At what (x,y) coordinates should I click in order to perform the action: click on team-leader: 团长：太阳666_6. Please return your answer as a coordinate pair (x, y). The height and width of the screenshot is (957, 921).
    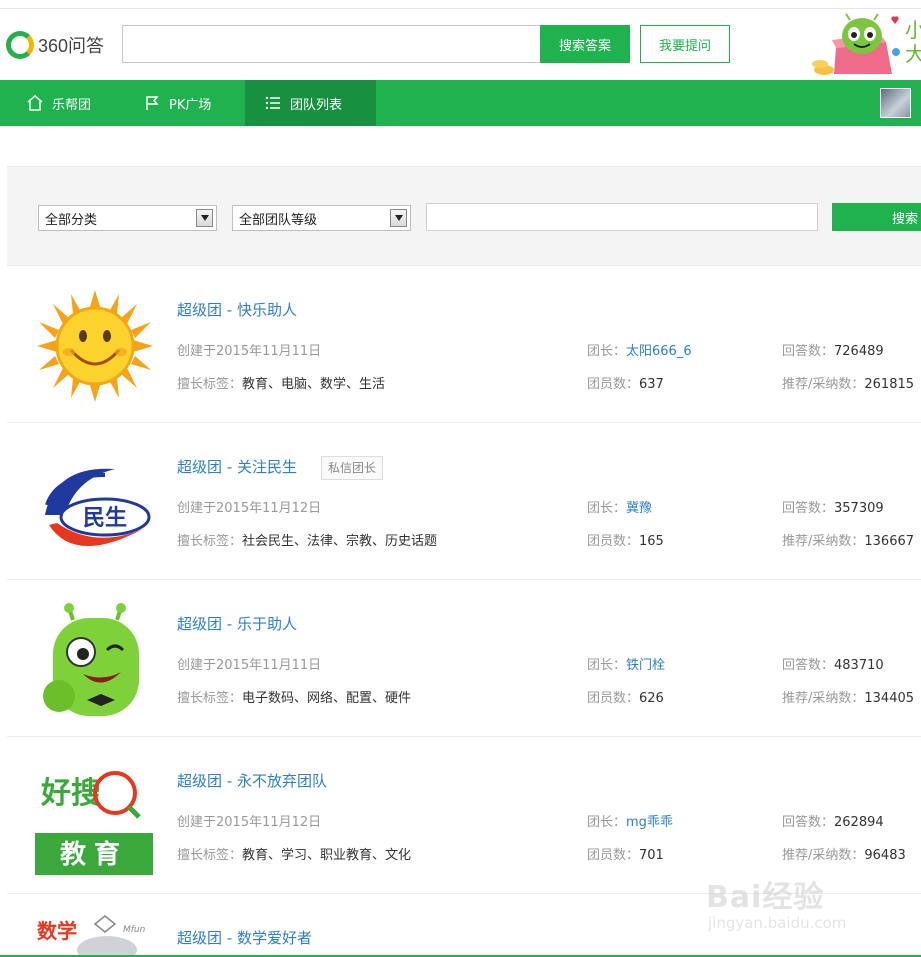
    Looking at the image, I should click on (639, 349).